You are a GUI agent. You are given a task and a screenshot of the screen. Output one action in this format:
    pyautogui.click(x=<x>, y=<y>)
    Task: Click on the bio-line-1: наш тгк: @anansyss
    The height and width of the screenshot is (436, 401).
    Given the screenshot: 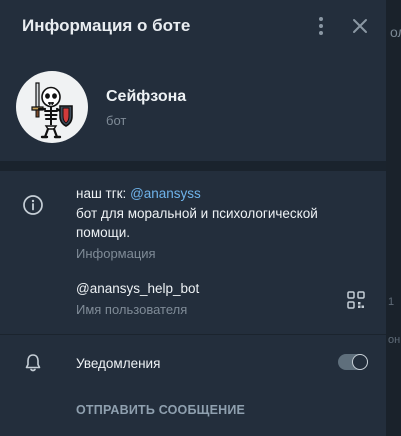 What is the action you would take?
    pyautogui.click(x=138, y=193)
    